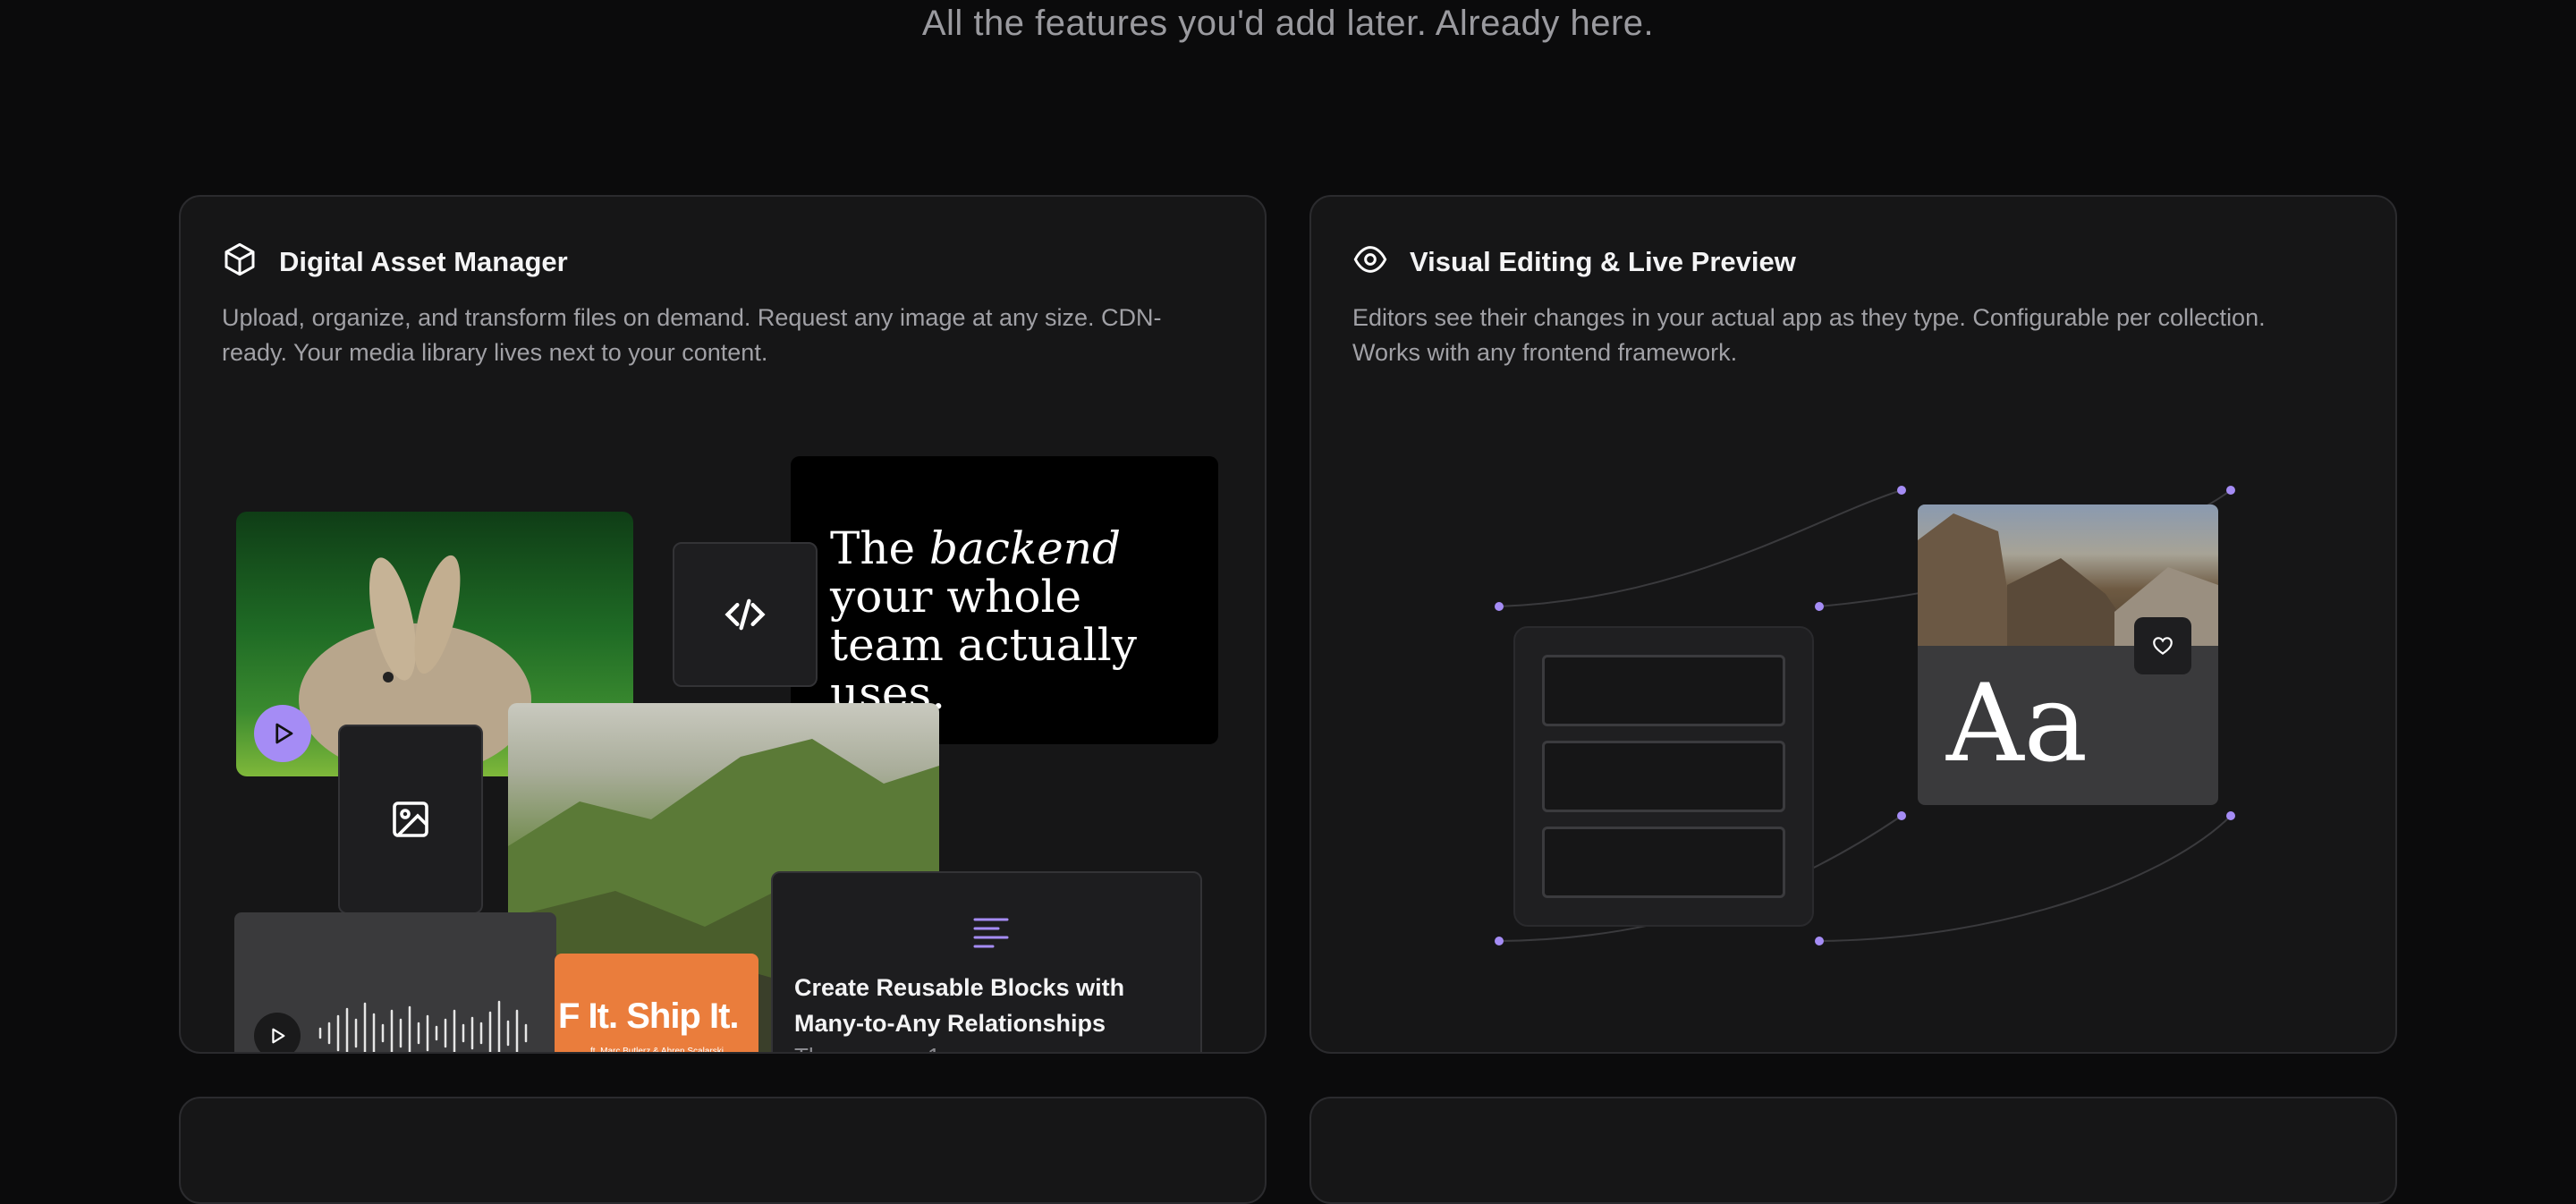 The height and width of the screenshot is (1204, 2576). I want to click on card-title: Digital Asset Manager, so click(423, 261).